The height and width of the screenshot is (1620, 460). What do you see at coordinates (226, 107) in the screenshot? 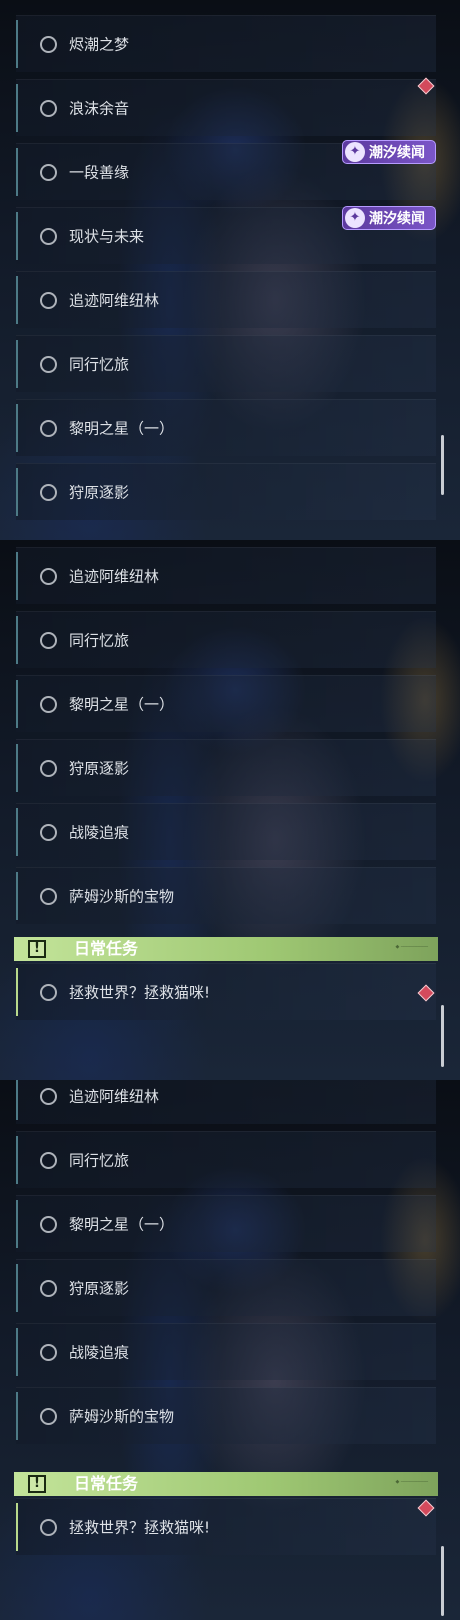
I see `quest-item: 浪沫余音` at bounding box center [226, 107].